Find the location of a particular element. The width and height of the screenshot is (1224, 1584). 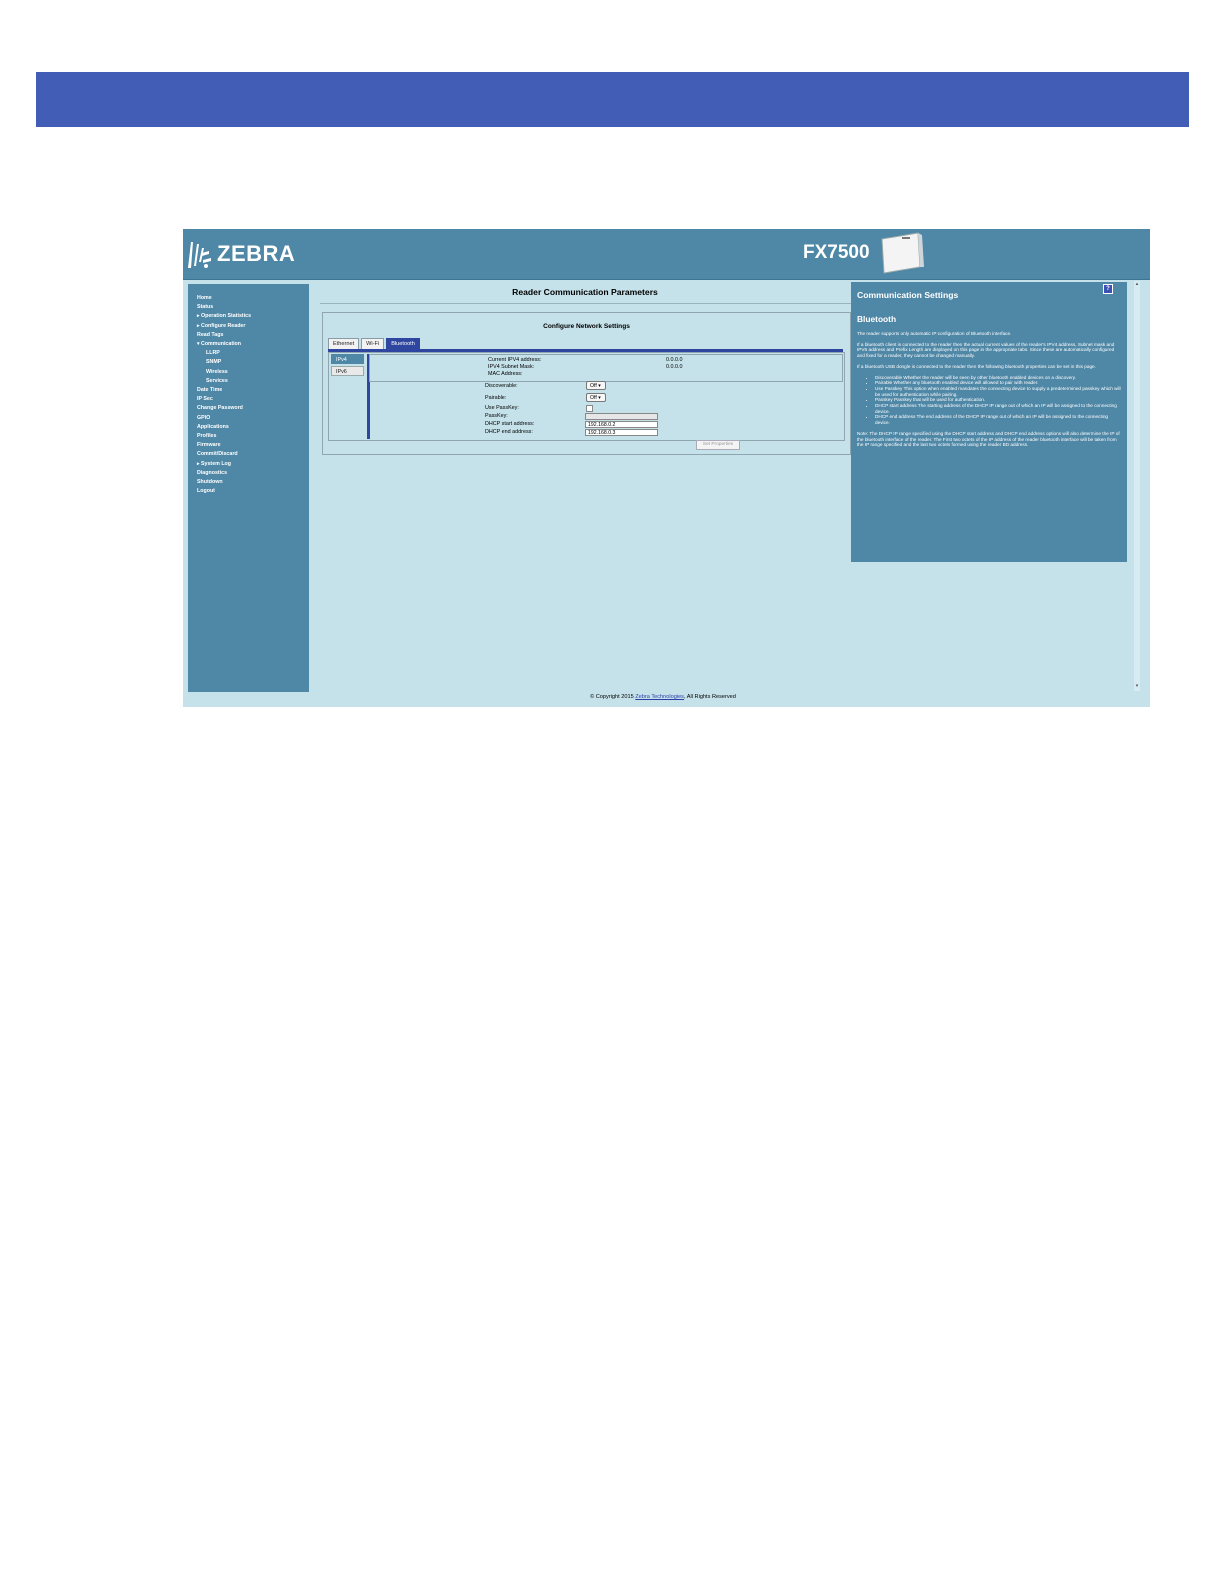

brand-name: ZEBRA is located at coordinates (256, 253).